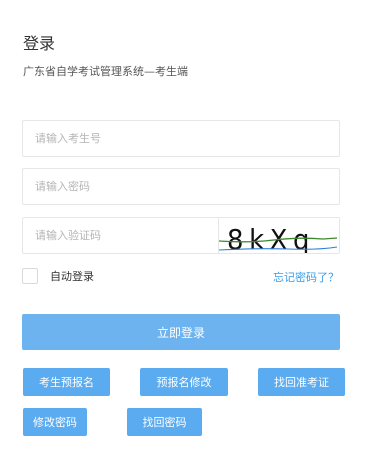 This screenshot has height=455, width=375. Describe the element at coordinates (66, 382) in the screenshot. I see `pre-register-button: 考生预报名` at that location.